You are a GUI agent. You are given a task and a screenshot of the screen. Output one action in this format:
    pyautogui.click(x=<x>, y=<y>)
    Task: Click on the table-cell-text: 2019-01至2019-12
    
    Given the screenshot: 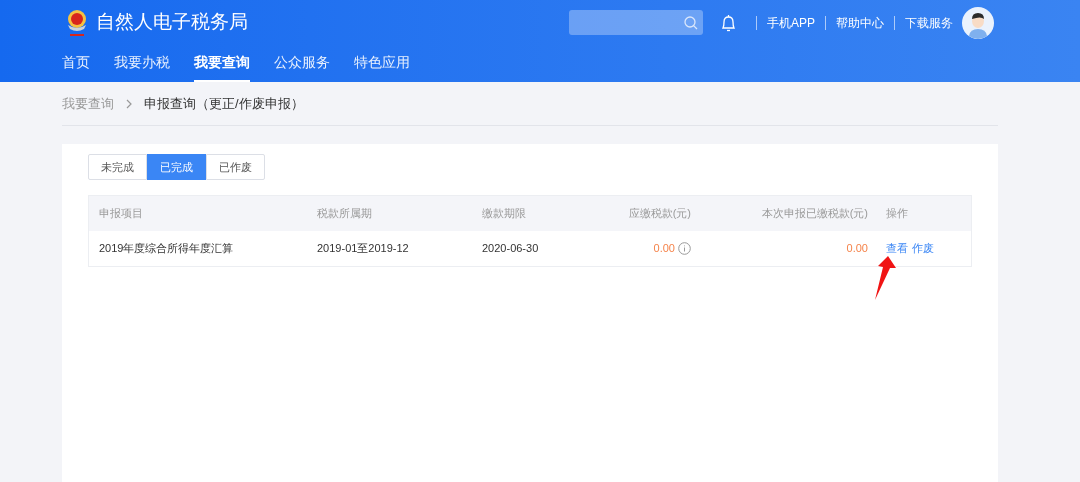 What is the action you would take?
    pyautogui.click(x=363, y=249)
    